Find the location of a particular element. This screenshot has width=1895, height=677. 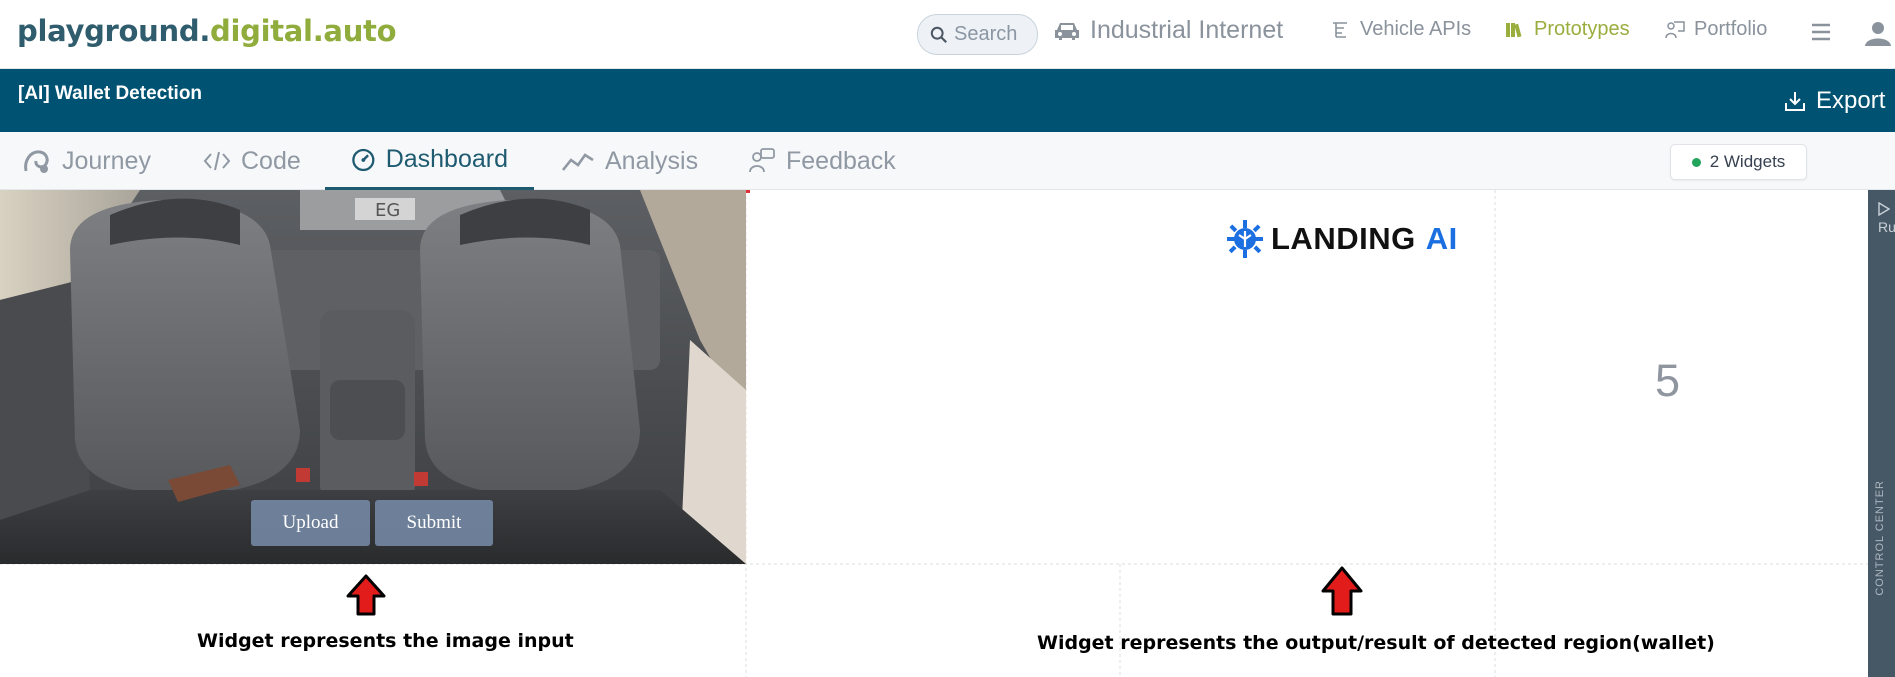

control-center-panel: Ru CONTROL CENTER is located at coordinates (1881, 433).